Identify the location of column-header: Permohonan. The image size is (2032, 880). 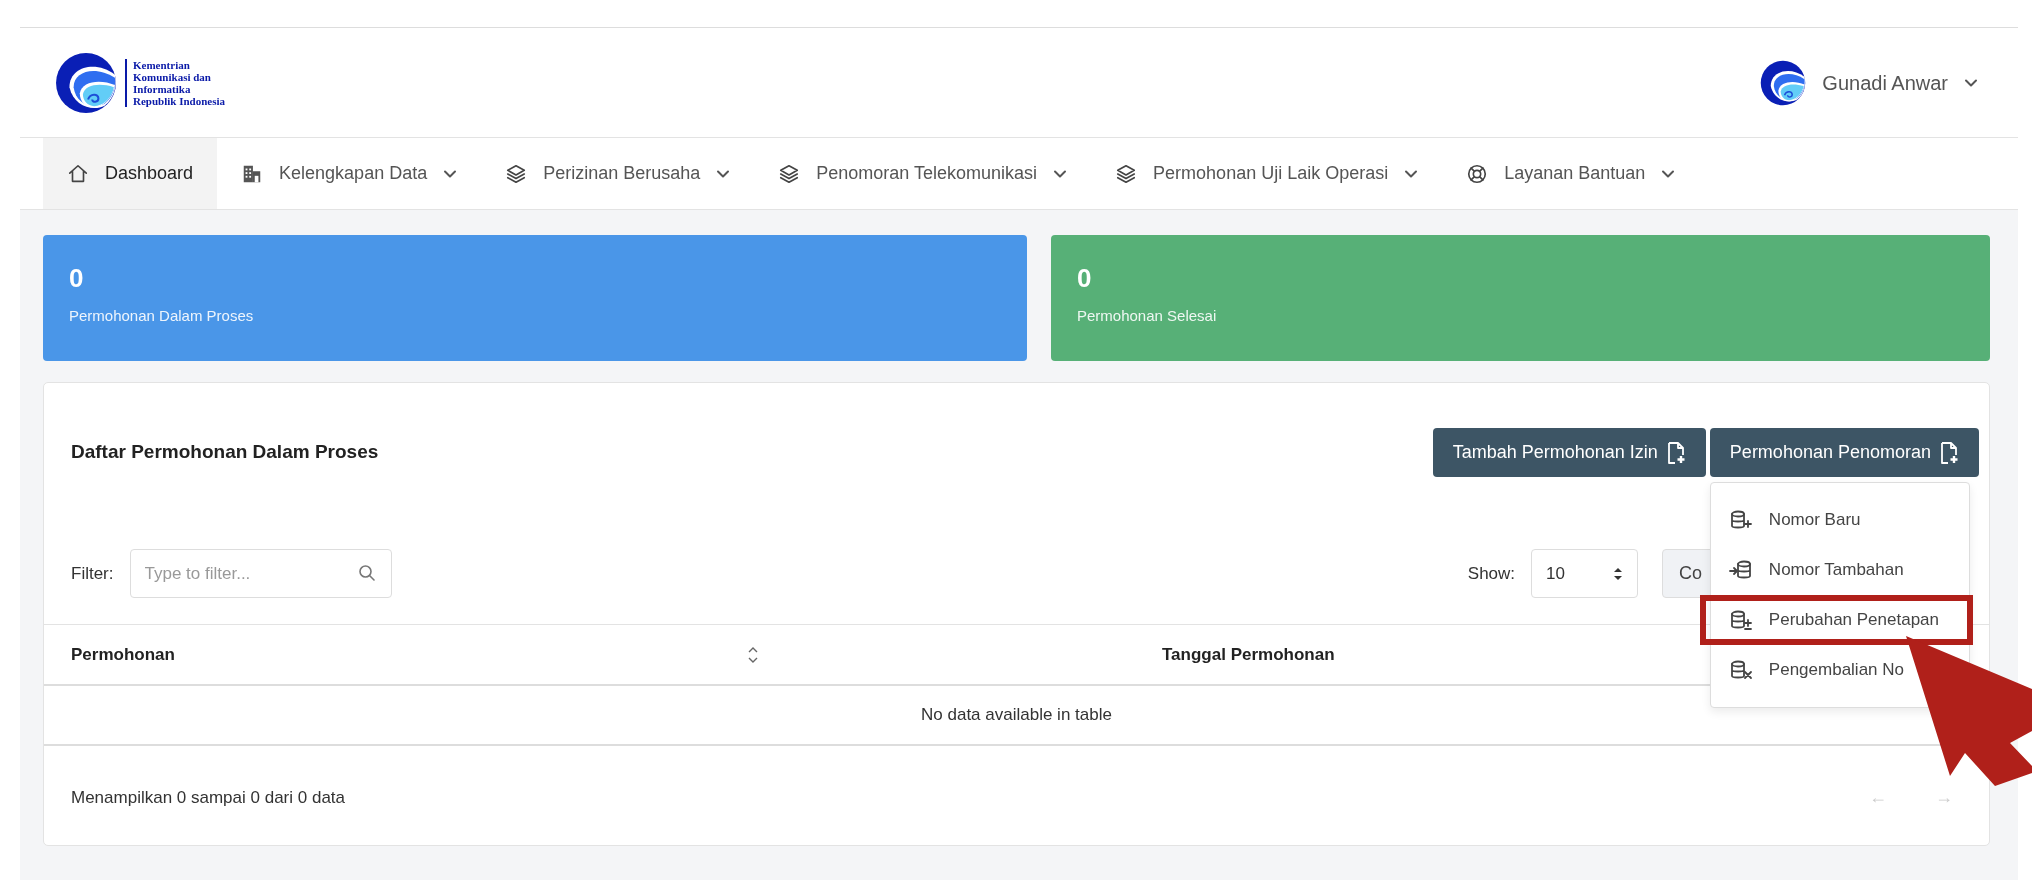
(401, 654).